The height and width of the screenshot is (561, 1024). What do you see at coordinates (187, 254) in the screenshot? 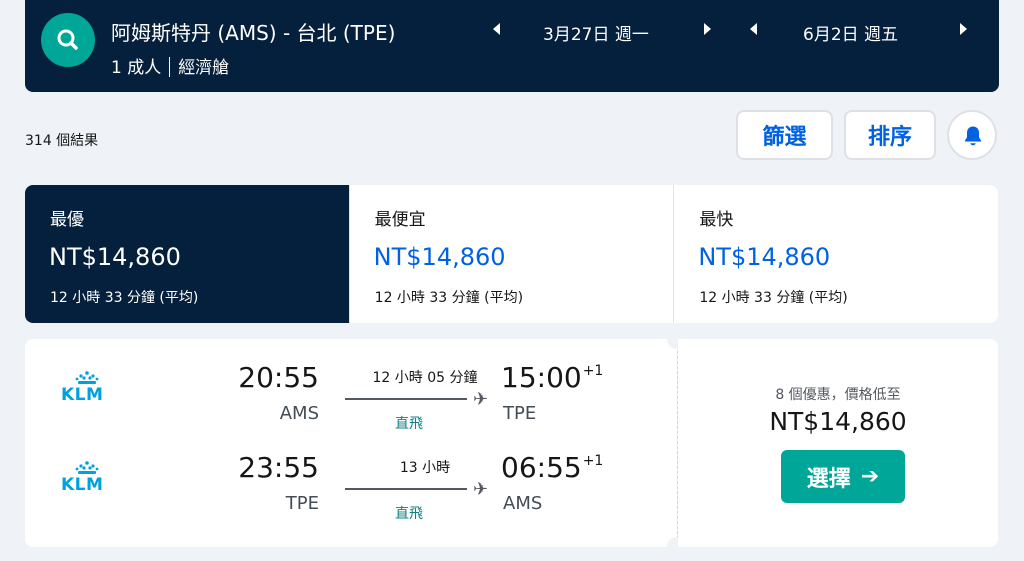
I see `tab-best: 最優 NT$14,860 12 小時 33 分鐘 (平均)` at bounding box center [187, 254].